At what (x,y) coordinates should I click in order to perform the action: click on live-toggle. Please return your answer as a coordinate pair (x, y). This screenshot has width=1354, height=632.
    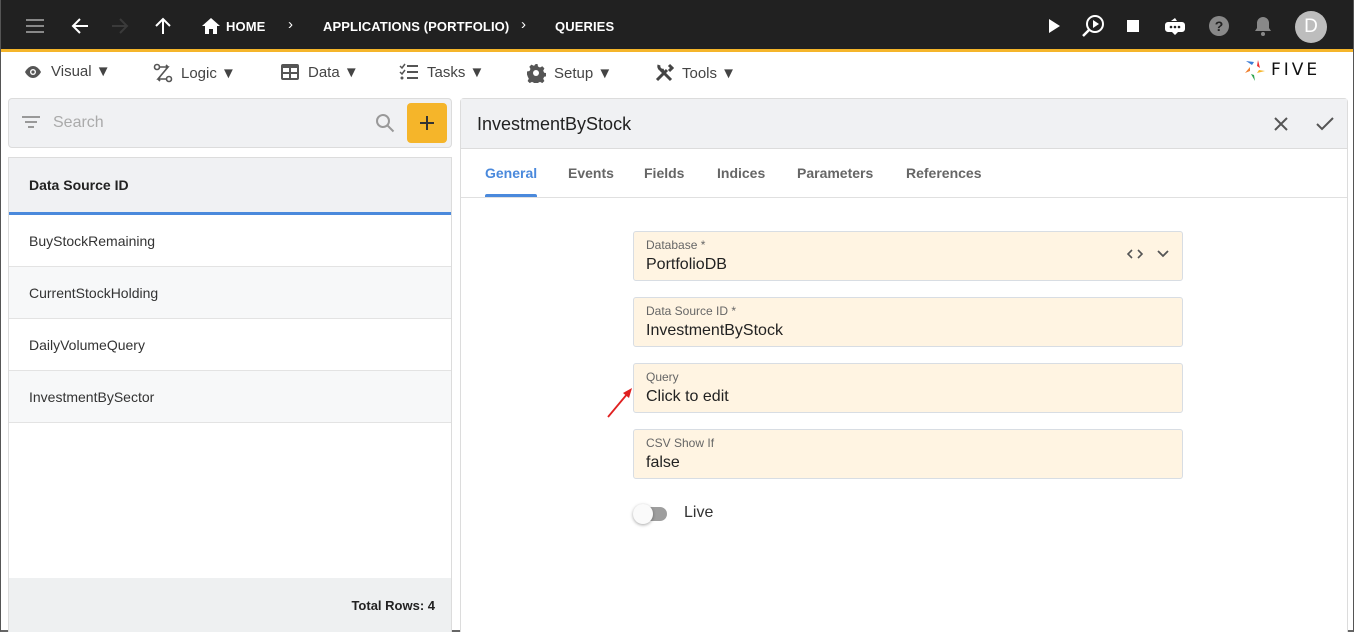
    Looking at the image, I should click on (651, 514).